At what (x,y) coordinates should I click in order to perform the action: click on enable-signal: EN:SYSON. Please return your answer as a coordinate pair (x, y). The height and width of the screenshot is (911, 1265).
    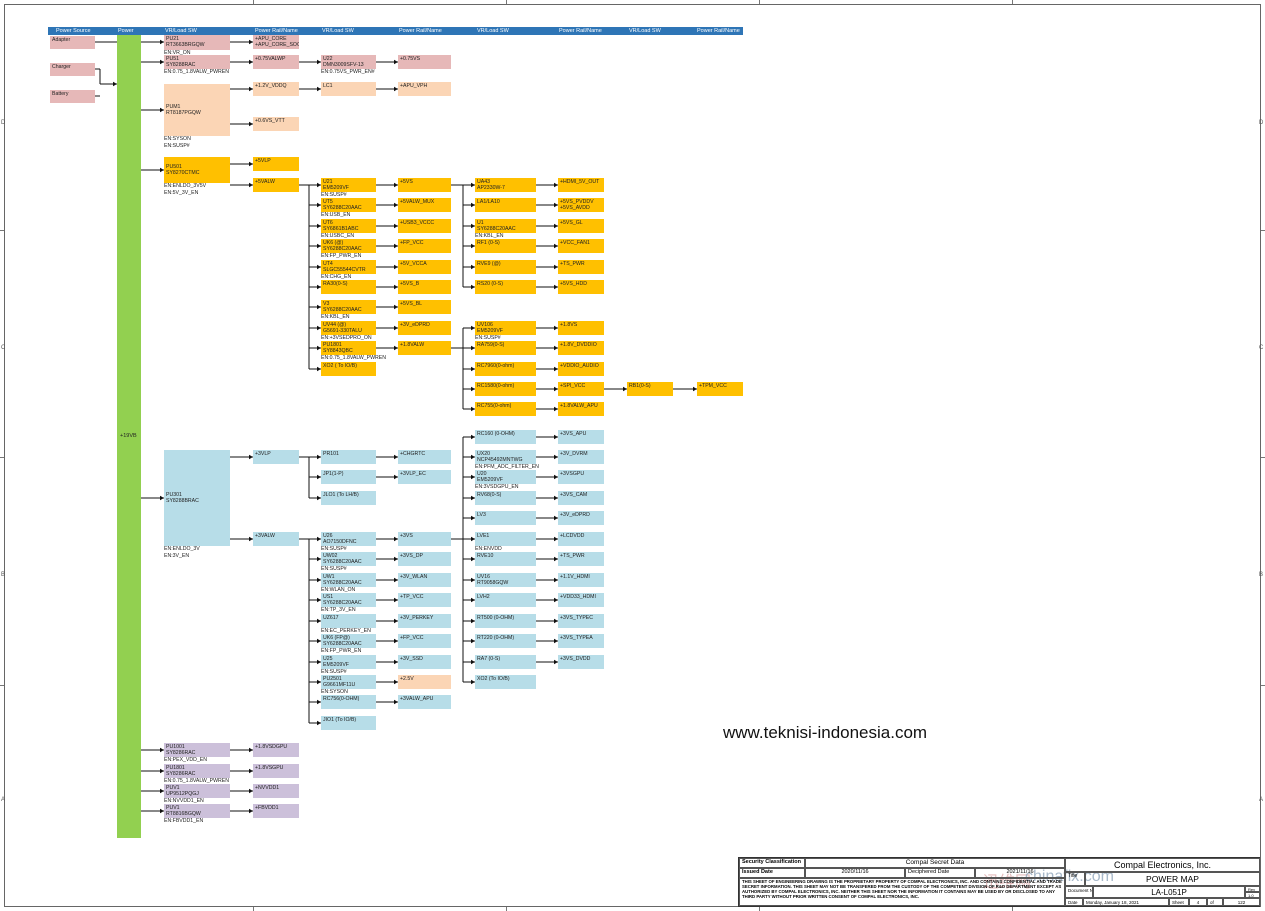
    Looking at the image, I should click on (177, 139).